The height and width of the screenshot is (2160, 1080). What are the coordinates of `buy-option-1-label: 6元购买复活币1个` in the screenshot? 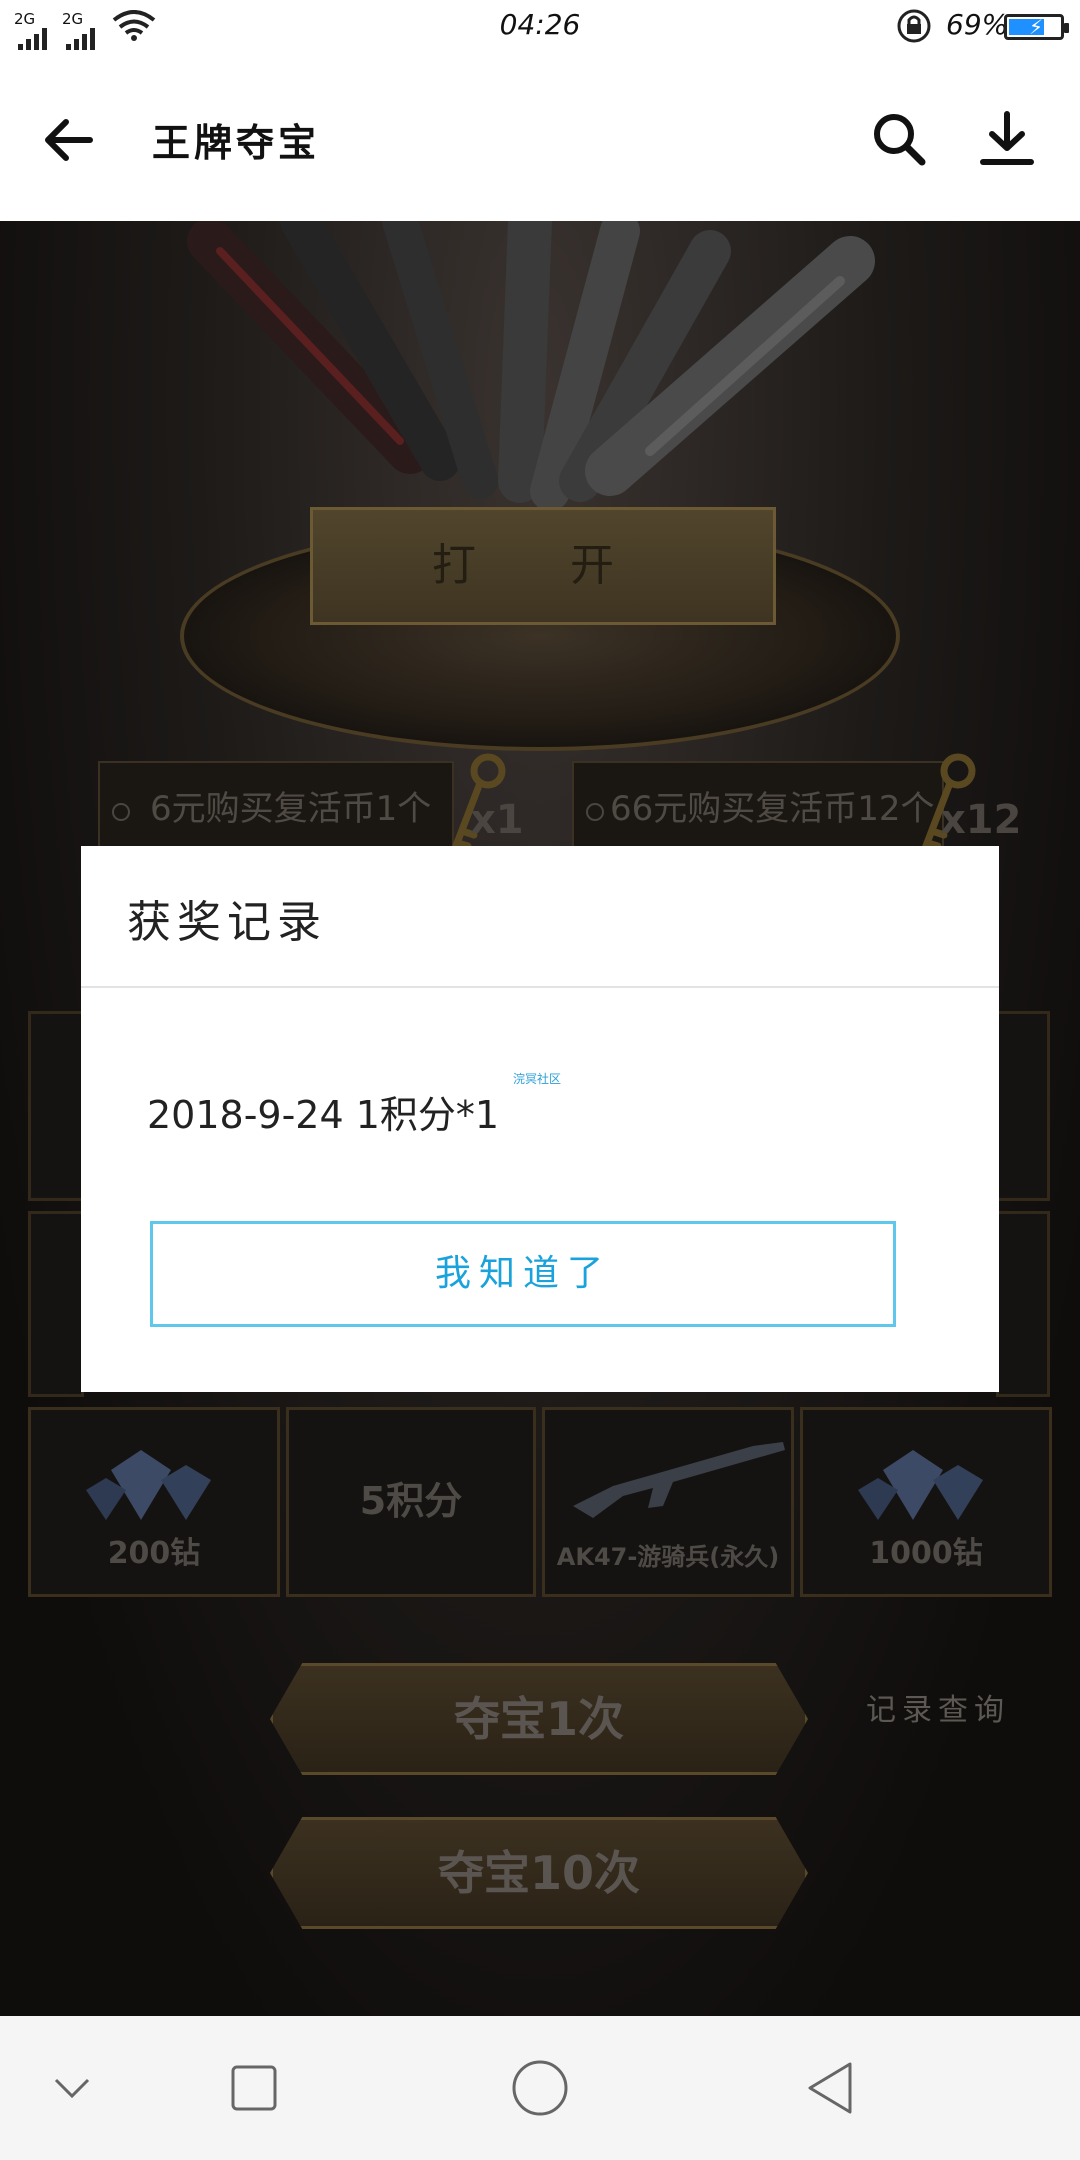 It's located at (291, 809).